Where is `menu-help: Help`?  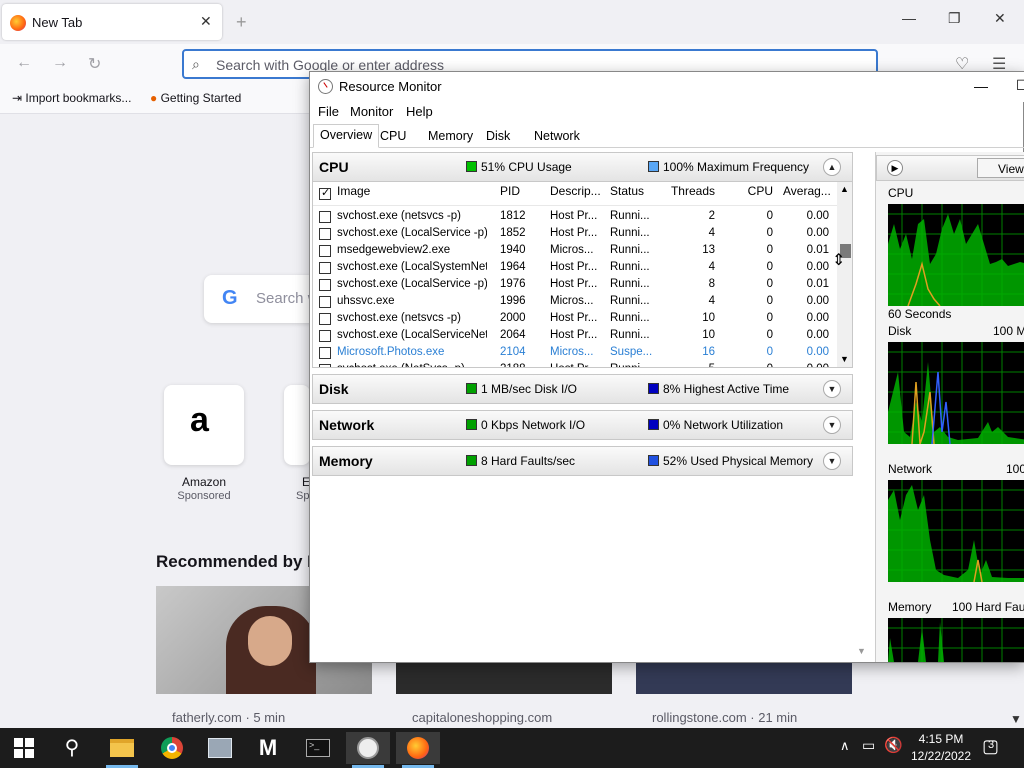
menu-help: Help is located at coordinates (419, 111).